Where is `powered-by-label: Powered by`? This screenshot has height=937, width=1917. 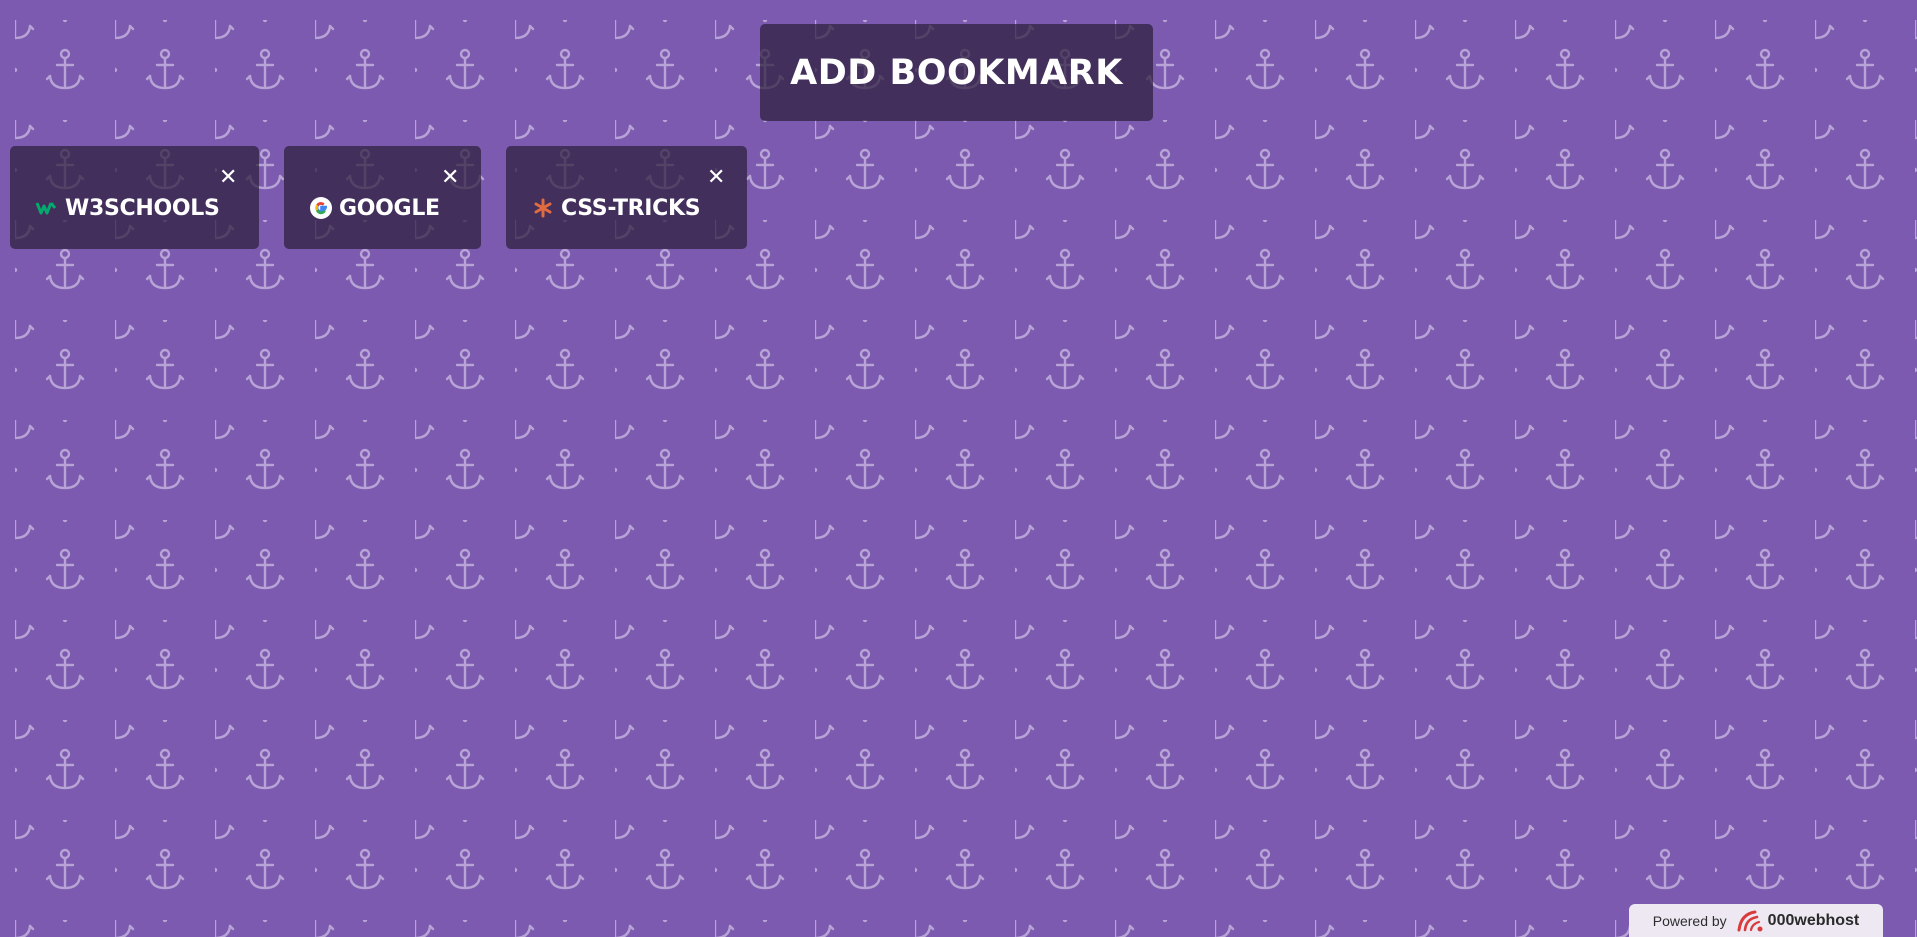 powered-by-label: Powered by is located at coordinates (1689, 920).